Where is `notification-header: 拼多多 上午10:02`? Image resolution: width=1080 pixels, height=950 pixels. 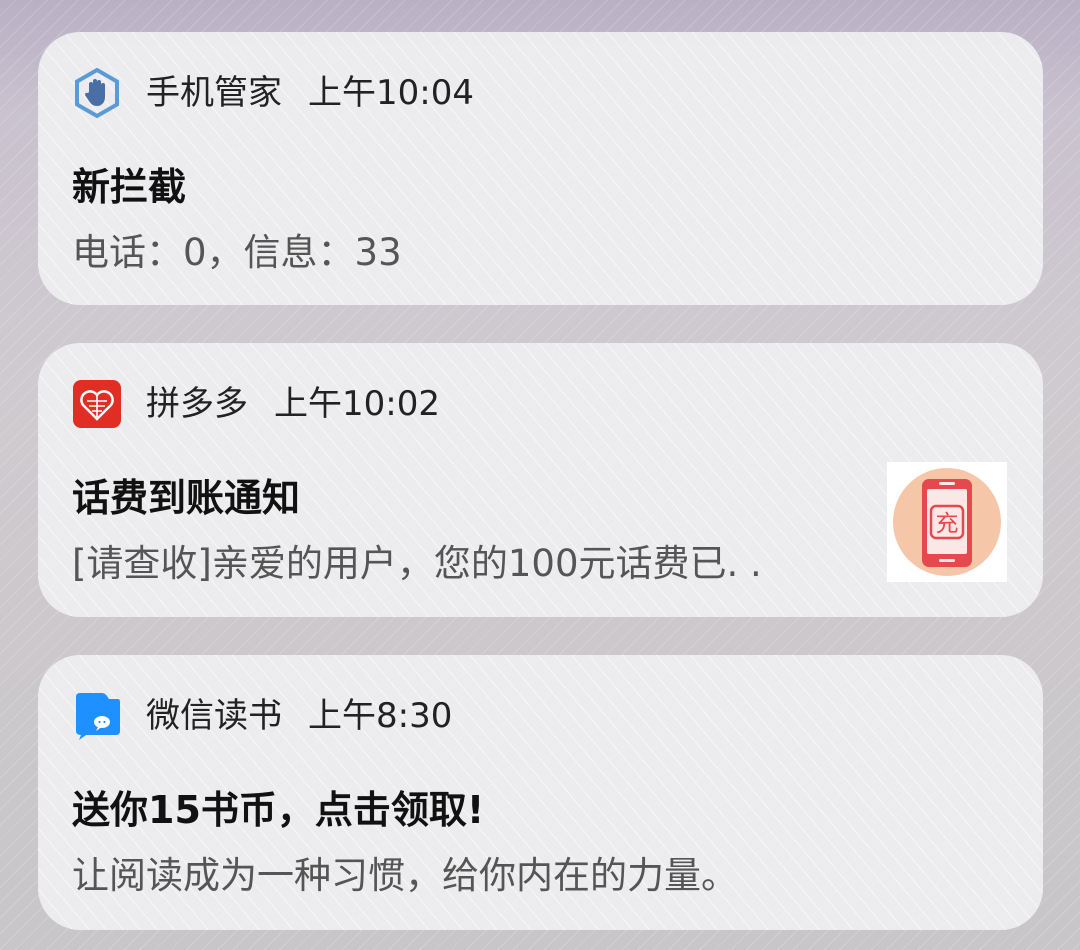
notification-header: 拼多多 上午10:02 is located at coordinates (256, 404).